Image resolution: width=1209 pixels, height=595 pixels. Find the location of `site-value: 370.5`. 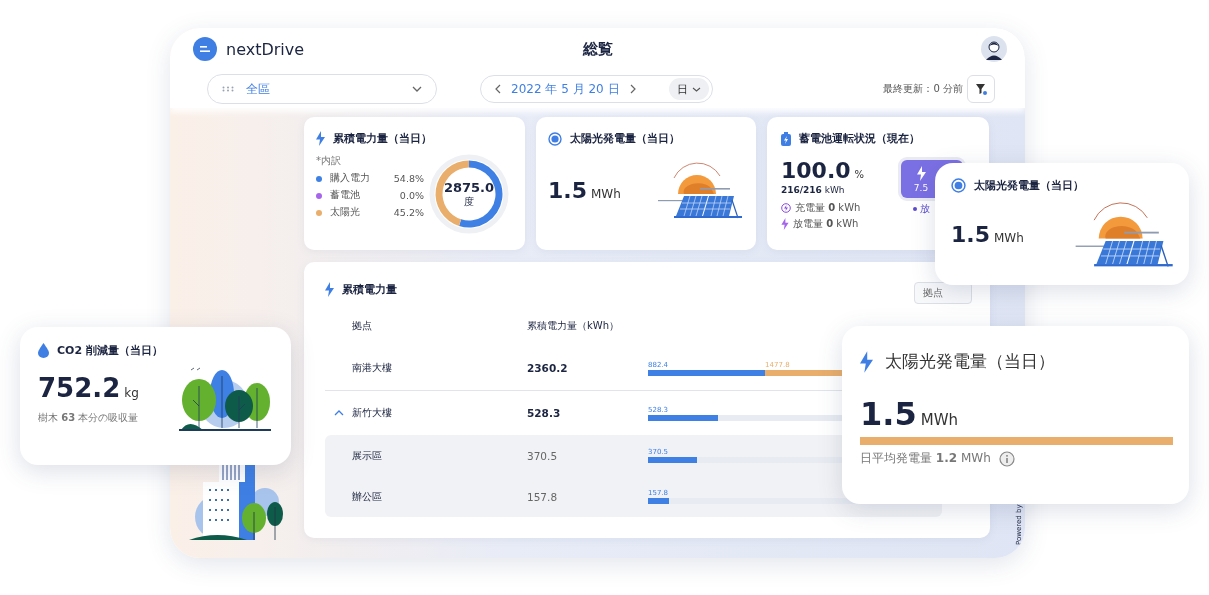

site-value: 370.5 is located at coordinates (543, 455).